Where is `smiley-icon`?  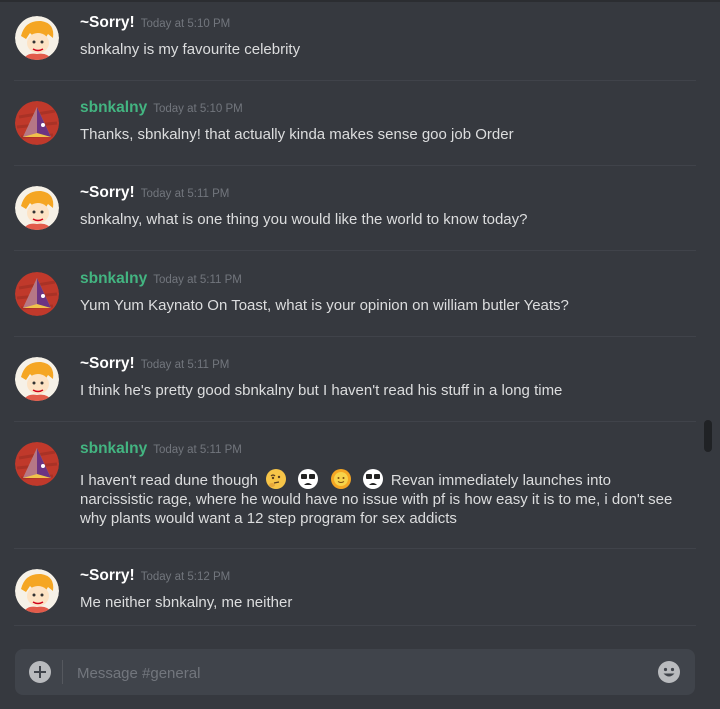 smiley-icon is located at coordinates (669, 672).